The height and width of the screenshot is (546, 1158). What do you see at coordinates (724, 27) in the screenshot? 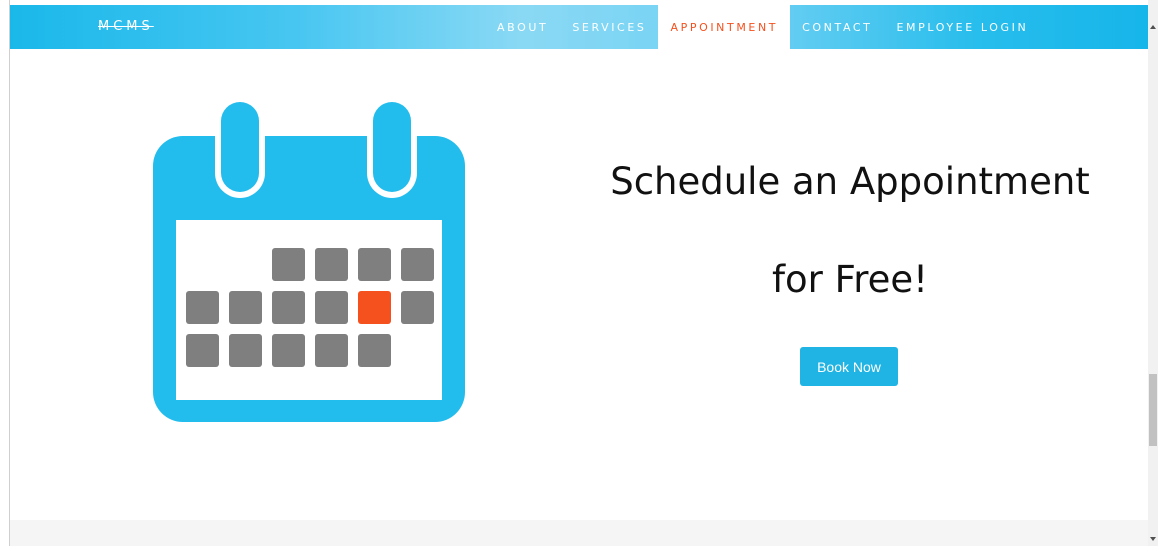
I see `nav-item-appointment: APPOINTMENT` at bounding box center [724, 27].